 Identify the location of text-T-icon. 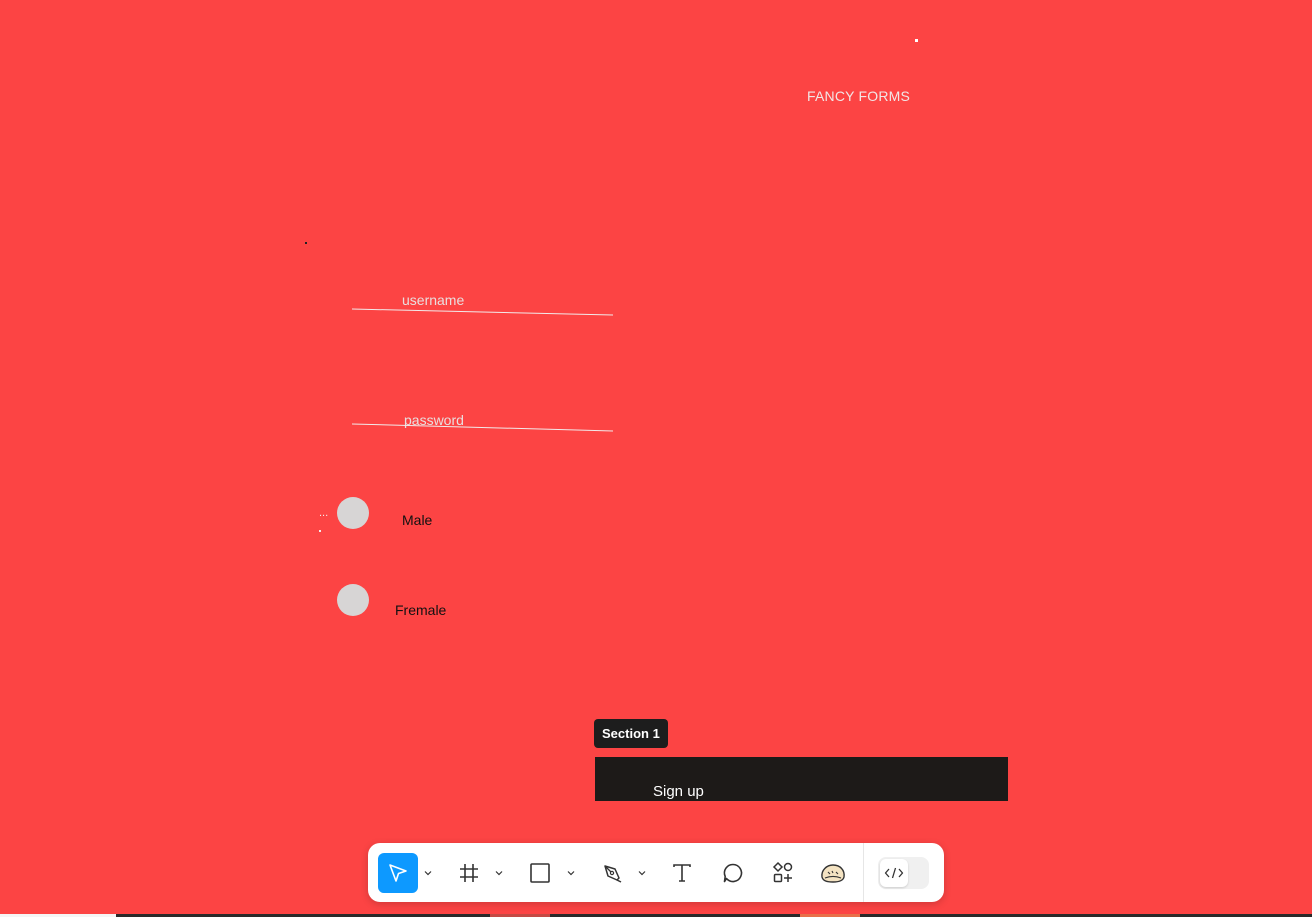
(682, 873).